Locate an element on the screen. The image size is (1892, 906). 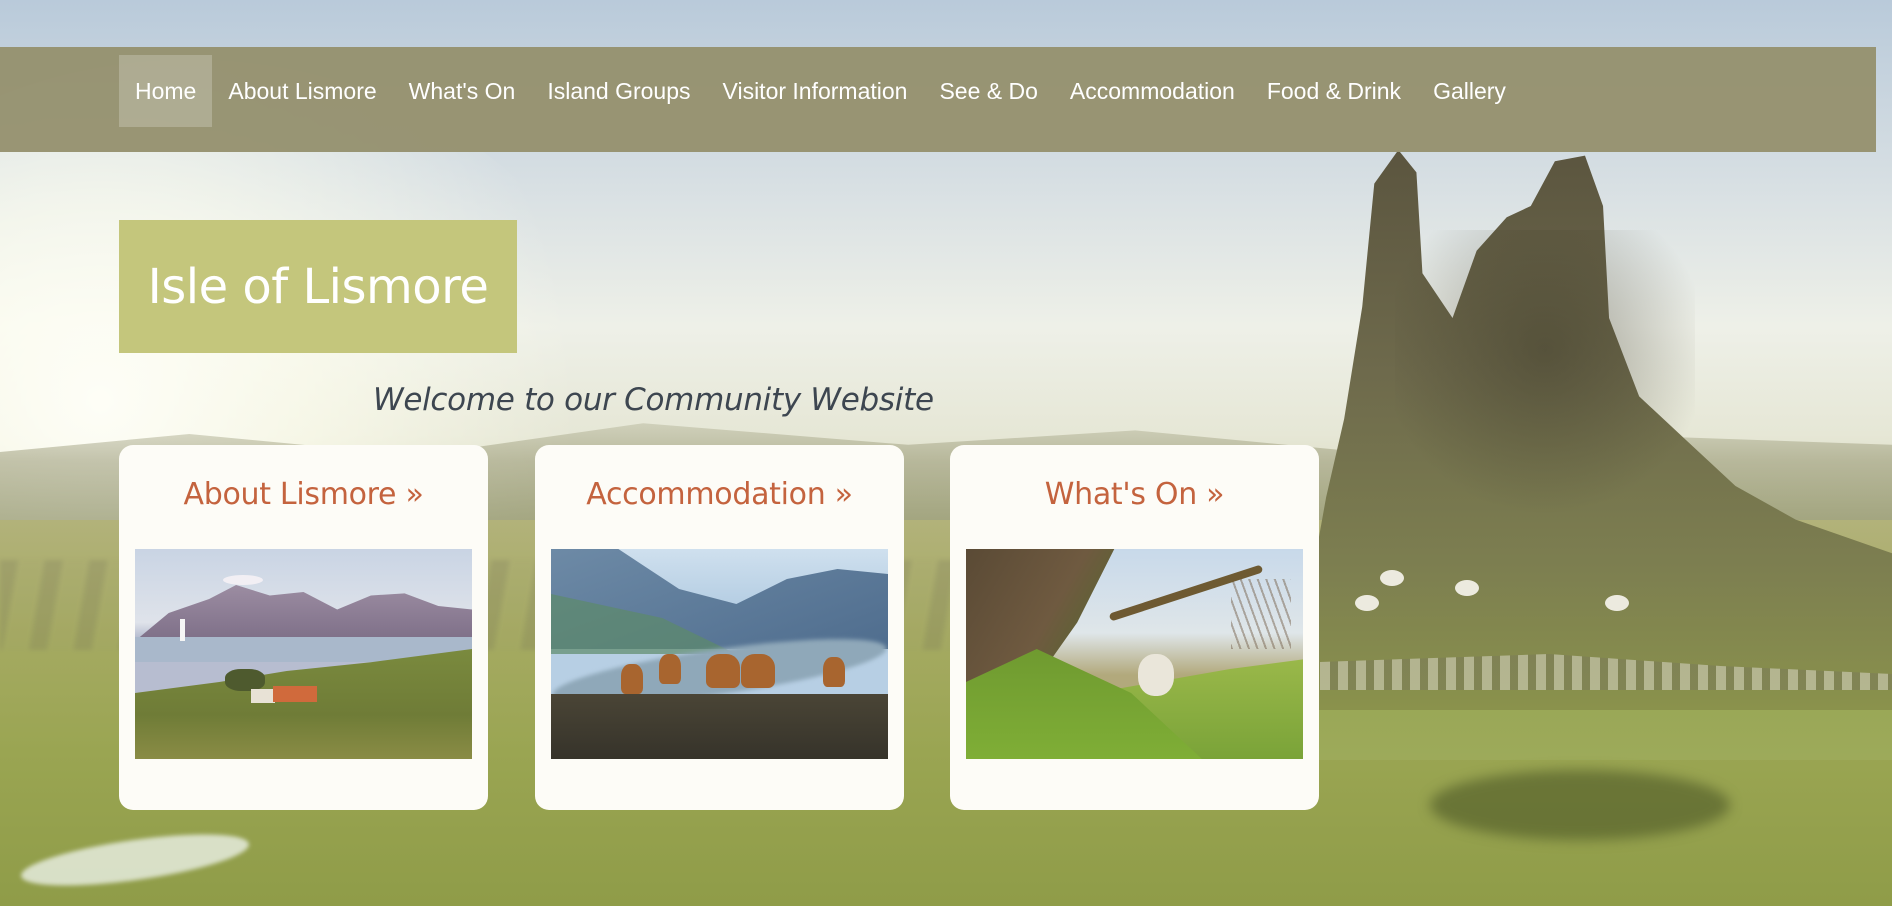
card-whats-on: What's On » is located at coordinates (1134, 627).